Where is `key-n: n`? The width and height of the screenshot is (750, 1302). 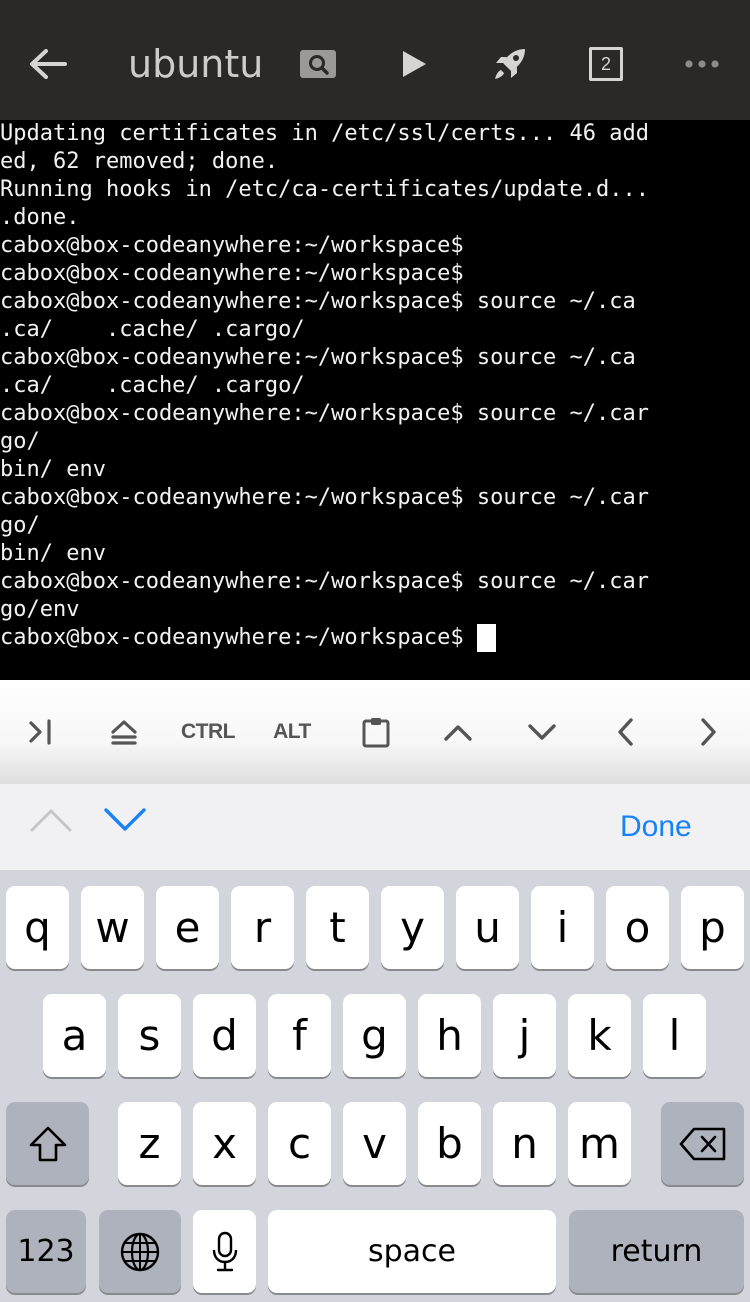
key-n: n is located at coordinates (524, 1143).